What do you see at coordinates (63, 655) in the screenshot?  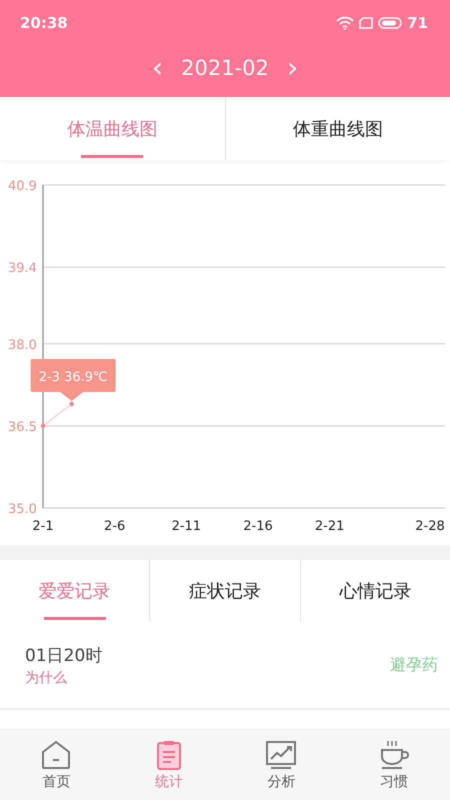 I see `record-time: 01日20时` at bounding box center [63, 655].